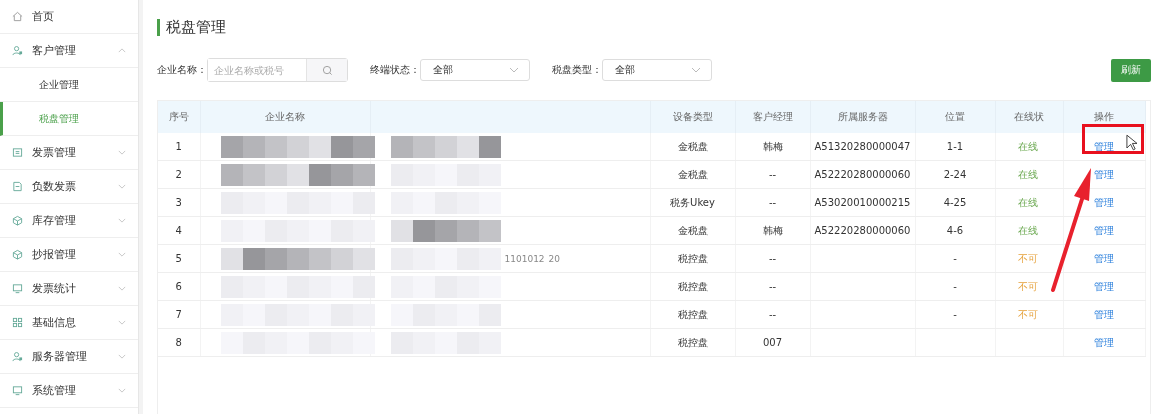 The height and width of the screenshot is (414, 1175). What do you see at coordinates (1029, 116) in the screenshot?
I see `column-header: 在线状` at bounding box center [1029, 116].